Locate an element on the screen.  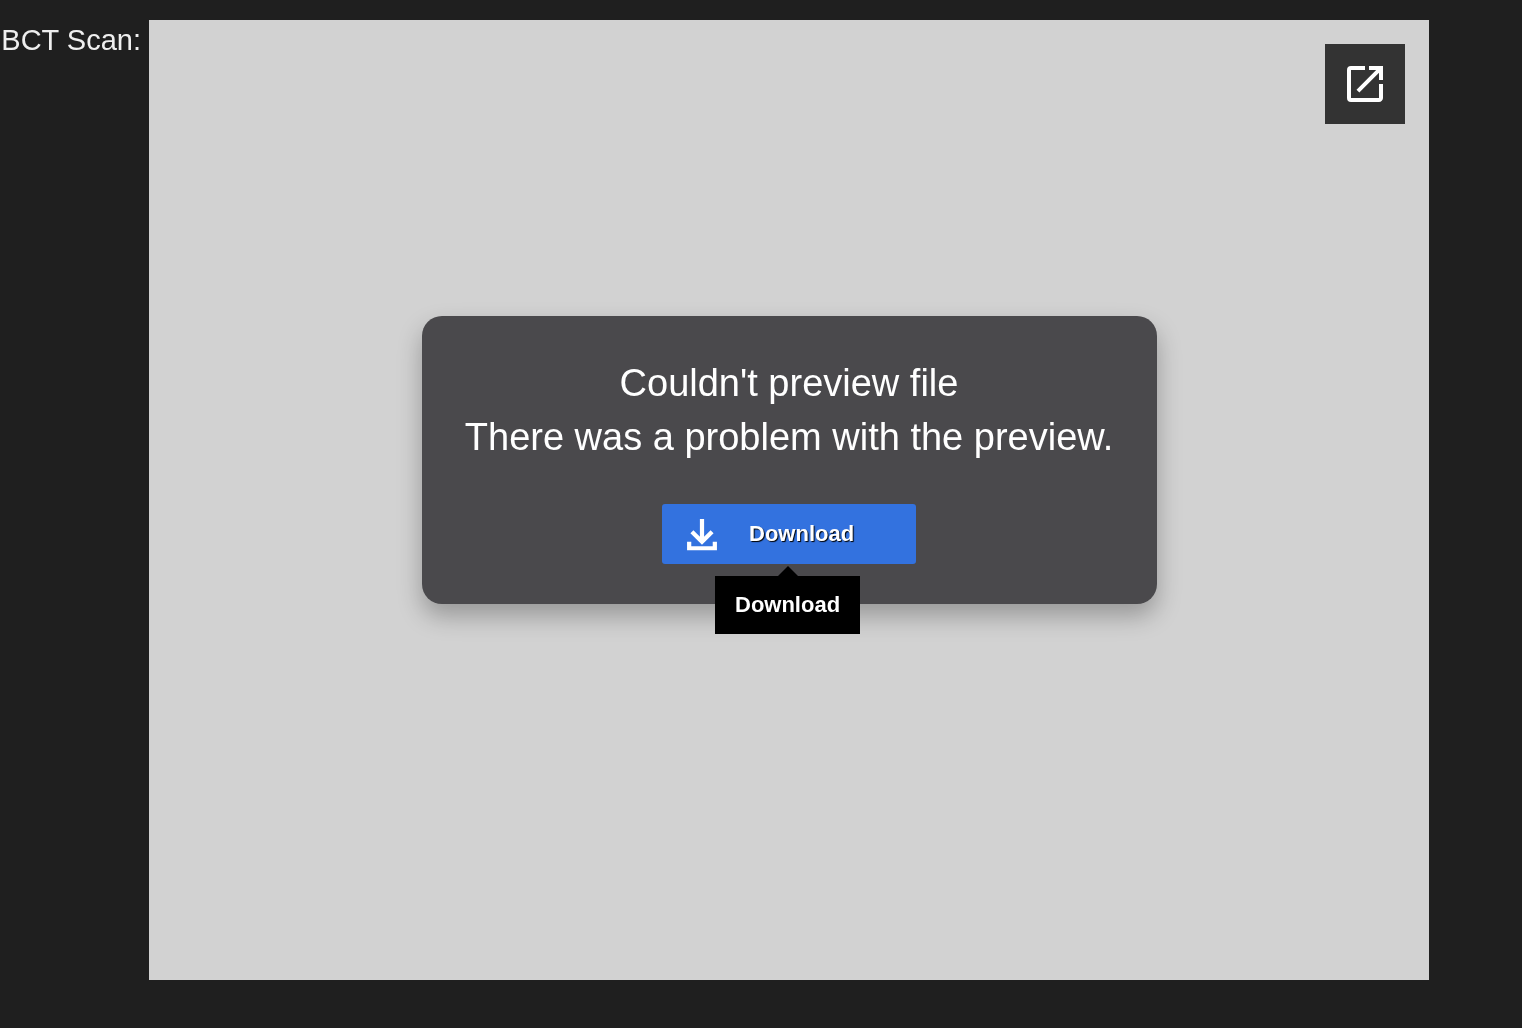
field-label: BCT Scan: is located at coordinates (71, 40).